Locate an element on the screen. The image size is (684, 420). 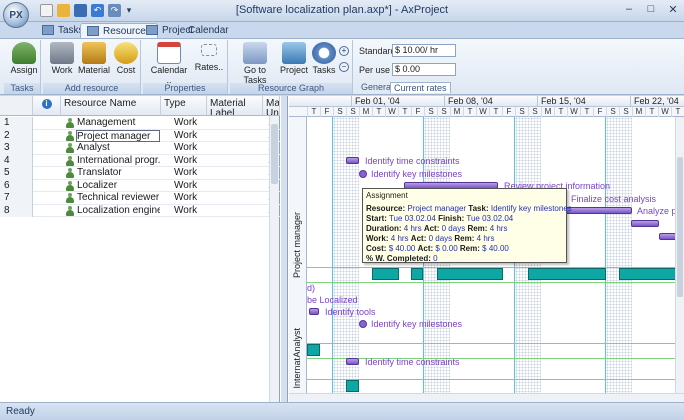
chart-scroll-thumb is located at coordinates (680, 227).